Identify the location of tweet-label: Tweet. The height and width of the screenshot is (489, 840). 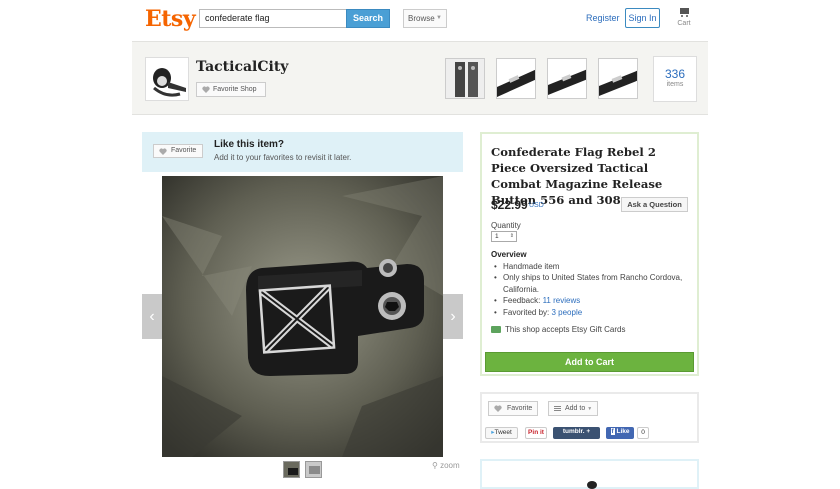
(503, 432).